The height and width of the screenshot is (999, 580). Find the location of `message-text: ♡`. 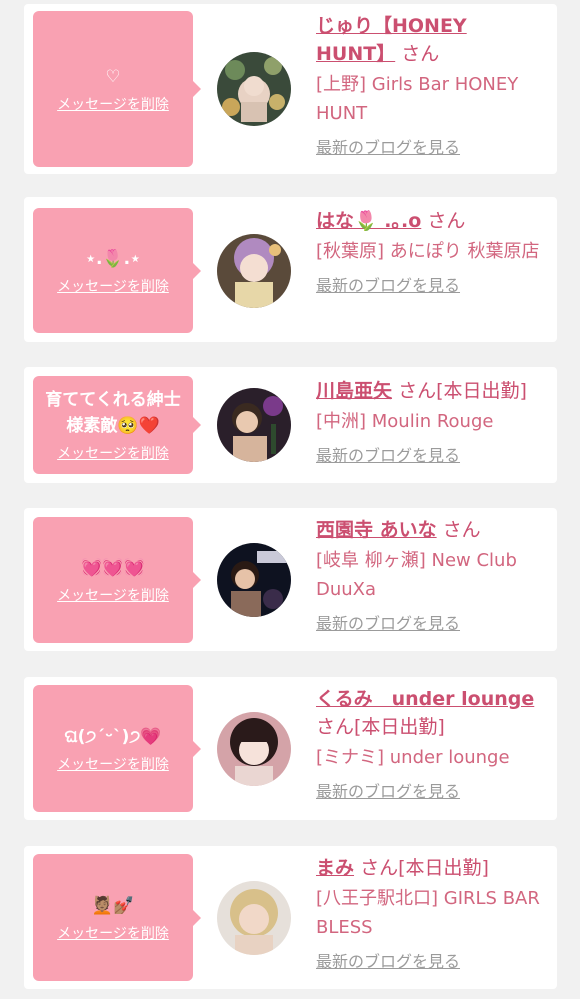

message-text: ♡ is located at coordinates (113, 77).